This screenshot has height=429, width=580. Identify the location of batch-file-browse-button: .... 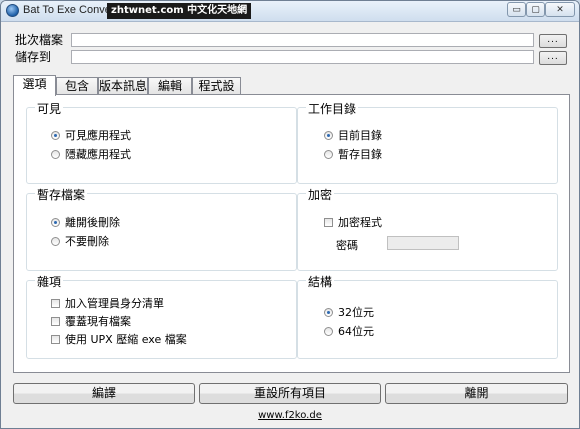
(553, 41).